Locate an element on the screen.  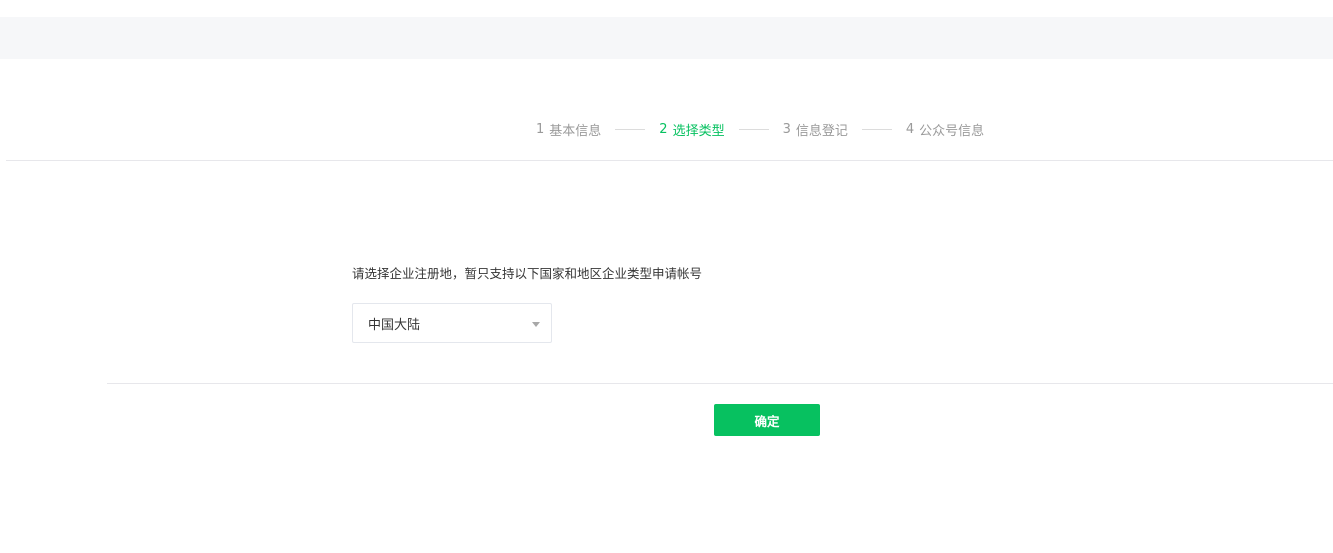
step-label: 信息登记 is located at coordinates (821, 131).